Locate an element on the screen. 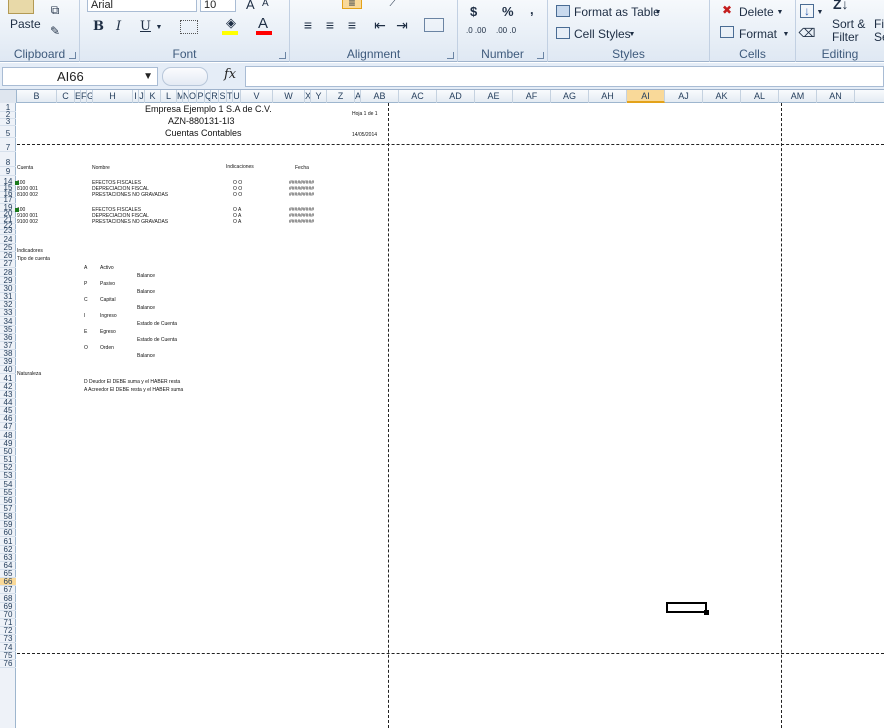 The height and width of the screenshot is (728, 884). align-center-icon: ≡ is located at coordinates (330, 25).